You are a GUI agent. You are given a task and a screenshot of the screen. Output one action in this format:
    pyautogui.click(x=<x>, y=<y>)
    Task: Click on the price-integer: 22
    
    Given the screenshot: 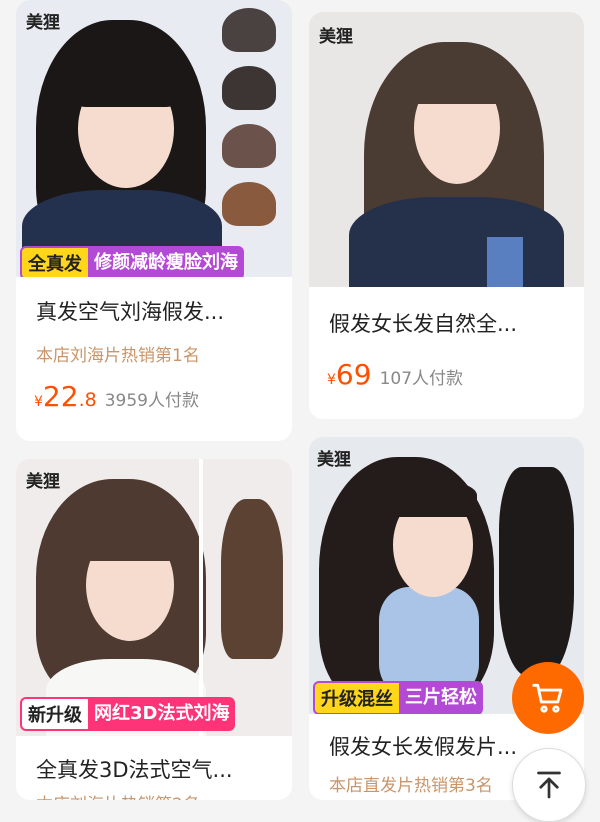 What is the action you would take?
    pyautogui.click(x=60, y=396)
    